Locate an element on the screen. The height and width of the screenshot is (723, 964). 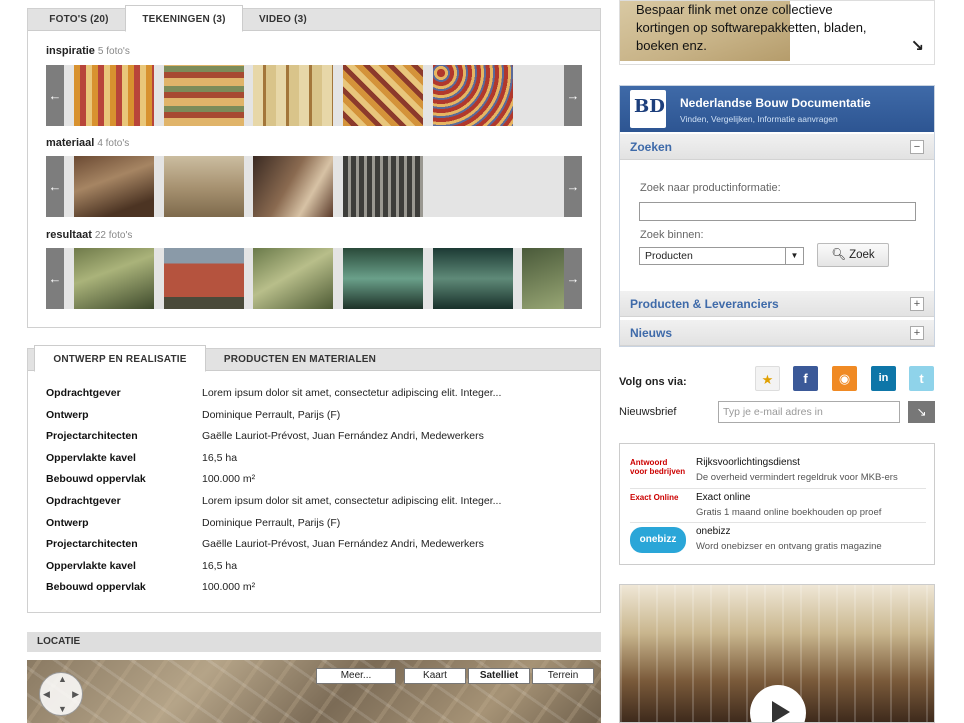
search-button: 🔍︎ Zoek is located at coordinates (853, 255).